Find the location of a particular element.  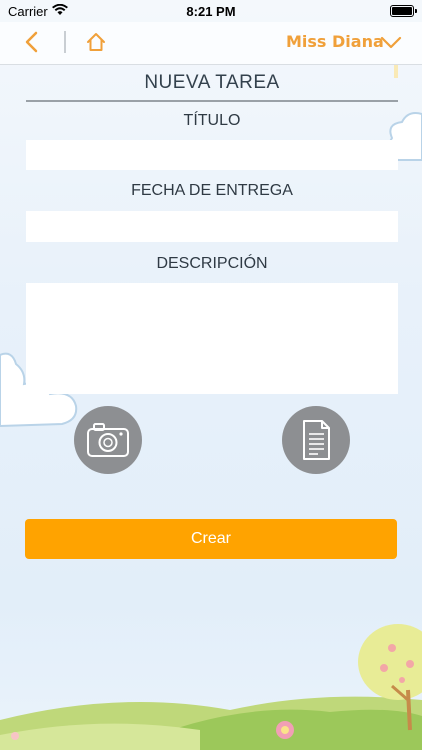

descripcion-label: DESCRIPCIÓN is located at coordinates (212, 263).